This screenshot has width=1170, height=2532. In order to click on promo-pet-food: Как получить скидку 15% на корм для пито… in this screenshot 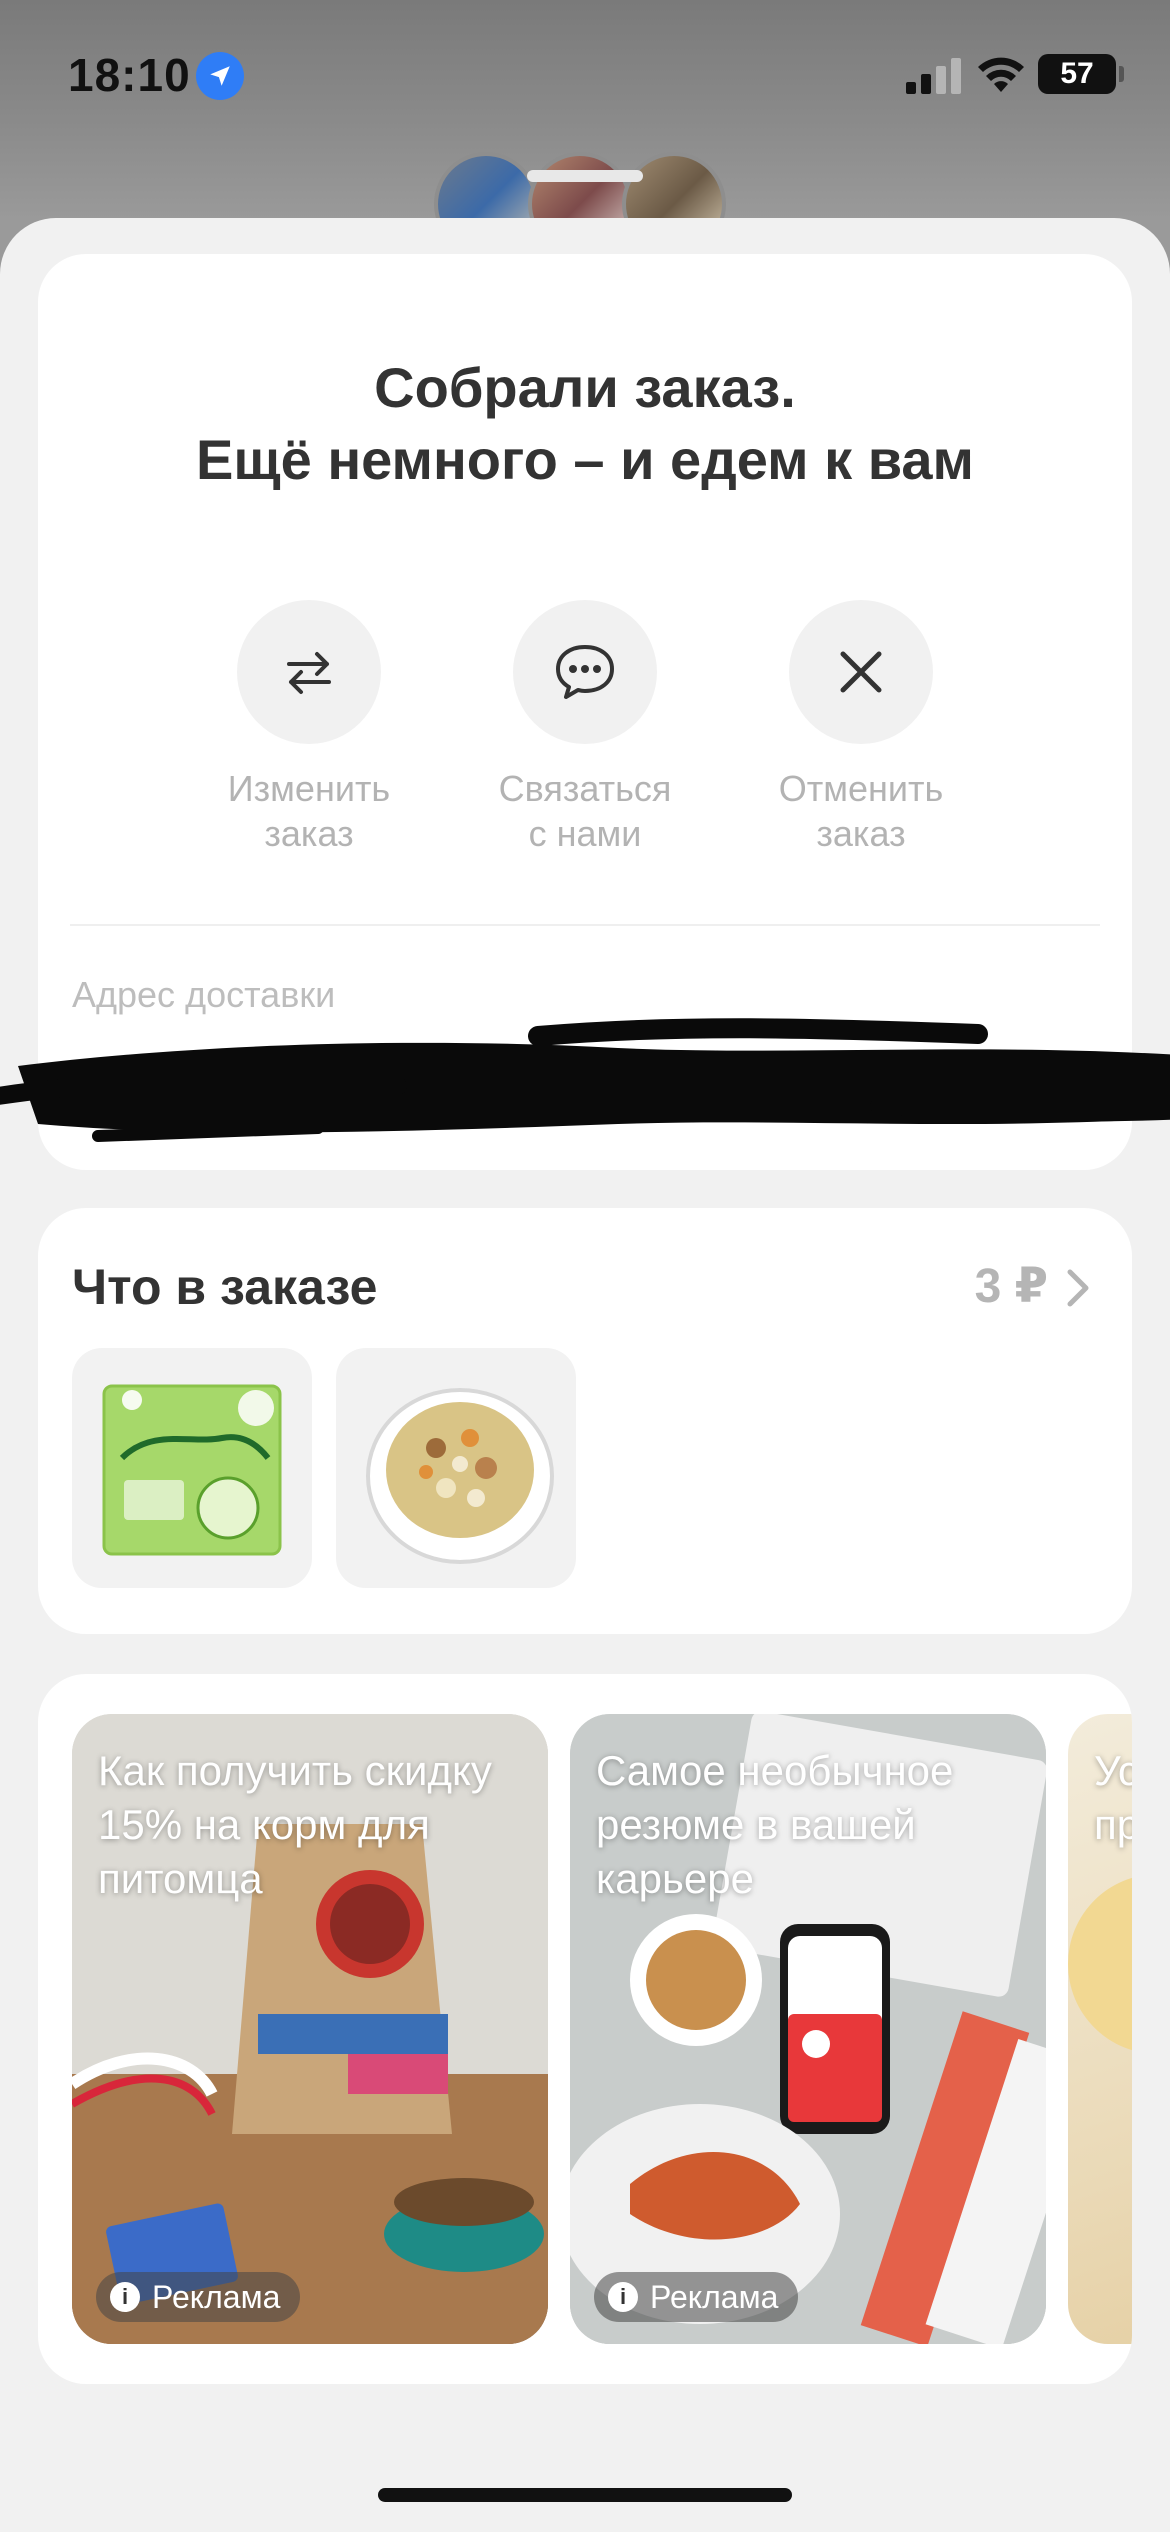, I will do `click(310, 2029)`.